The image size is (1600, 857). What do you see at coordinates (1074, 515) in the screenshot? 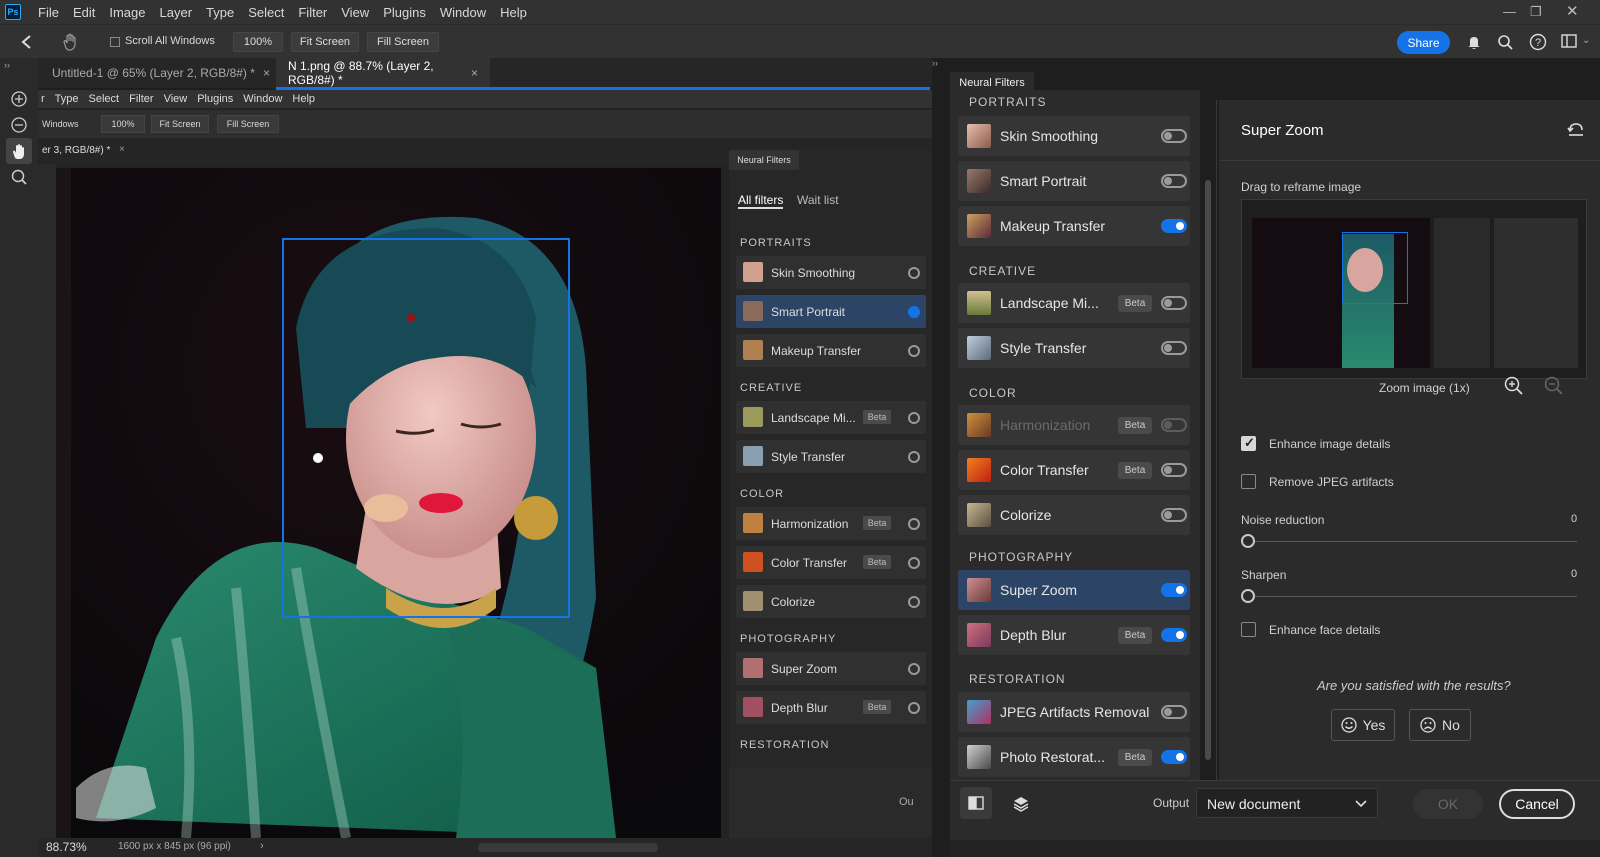
I see `filter-row-colorize: Colorize` at bounding box center [1074, 515].